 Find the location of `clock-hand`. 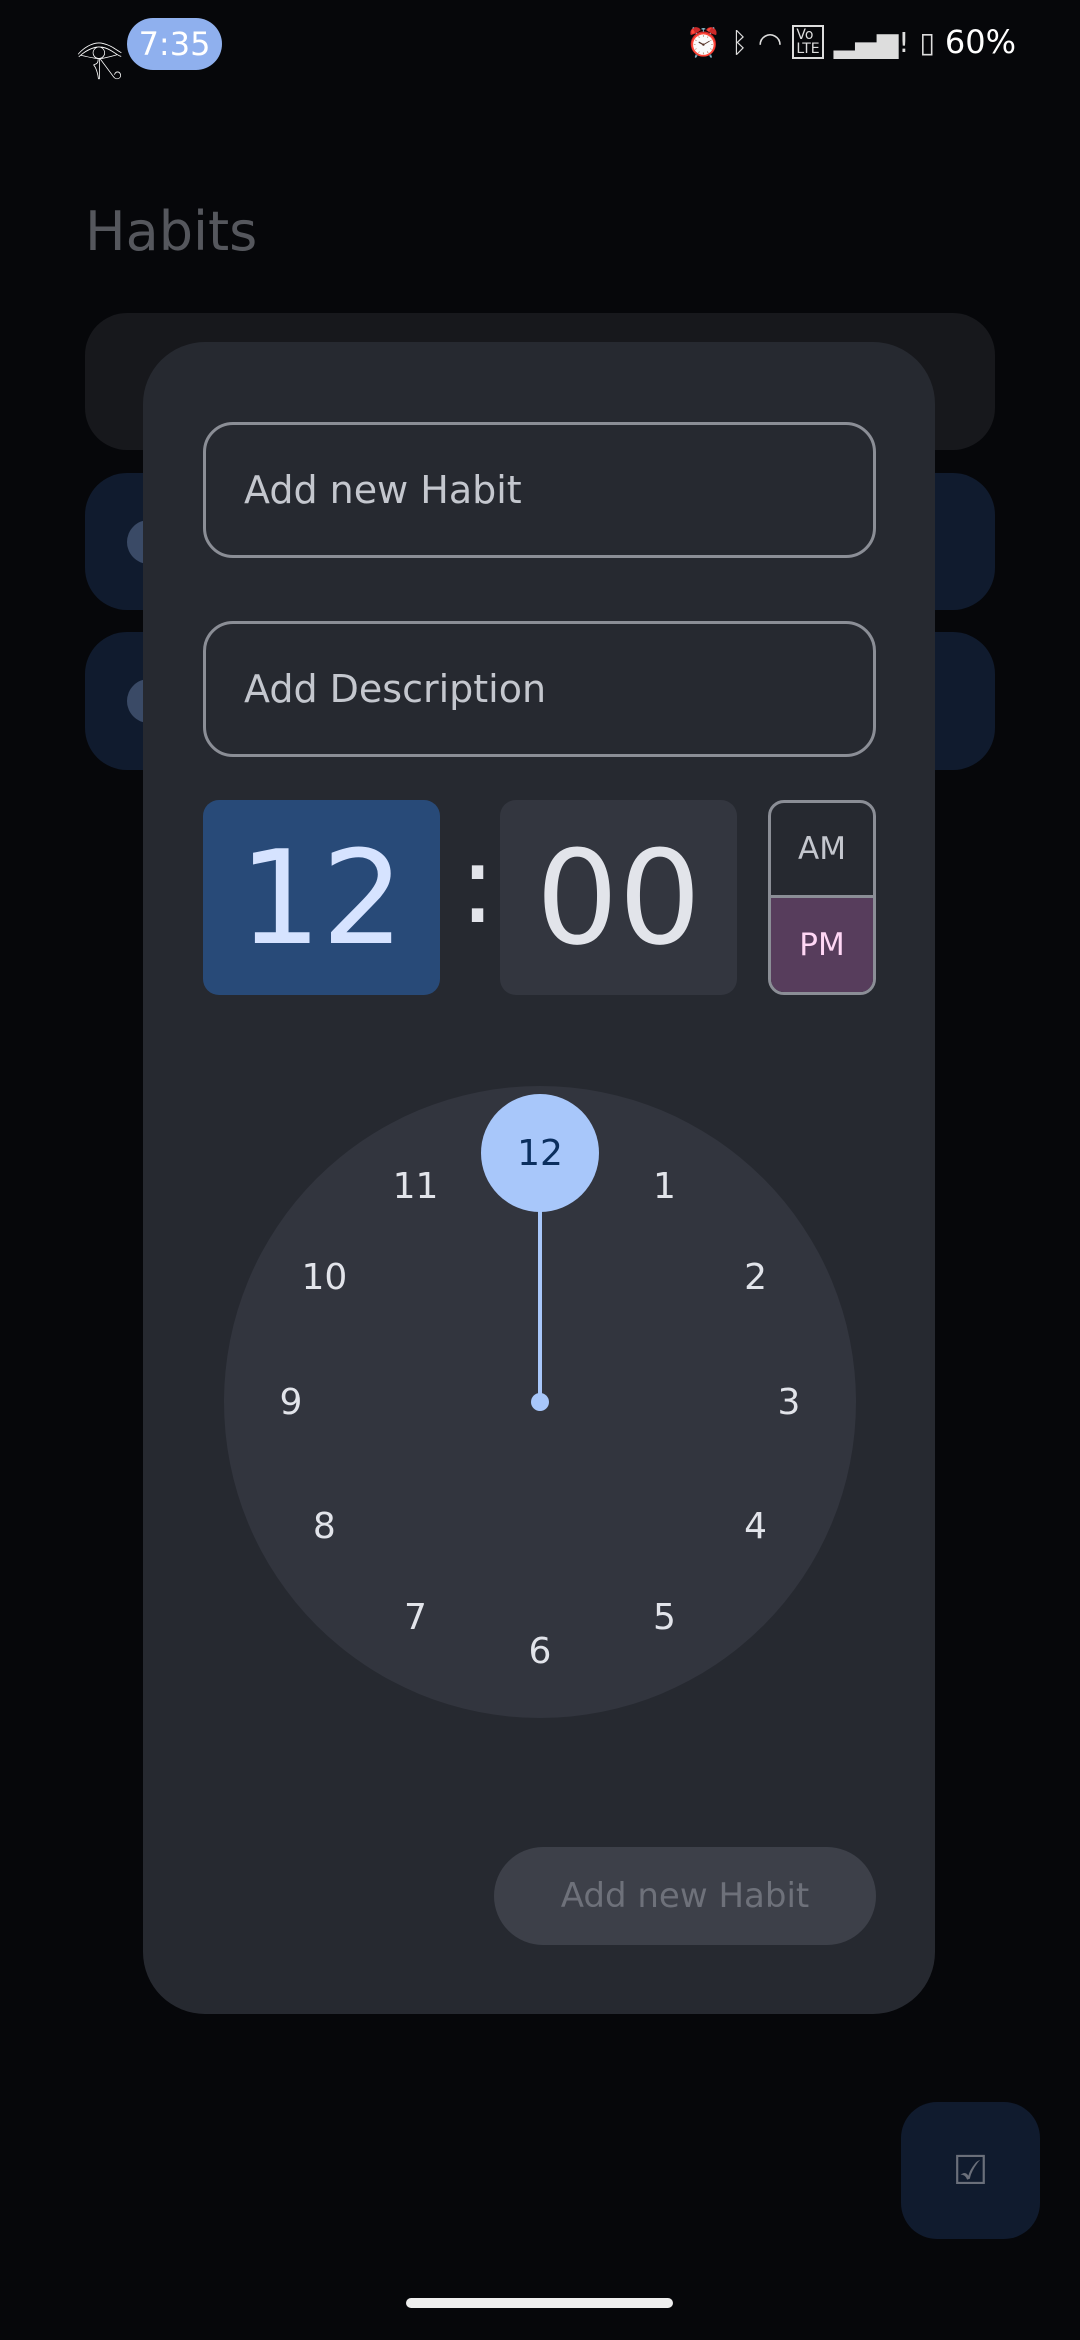

clock-hand is located at coordinates (540, 1279).